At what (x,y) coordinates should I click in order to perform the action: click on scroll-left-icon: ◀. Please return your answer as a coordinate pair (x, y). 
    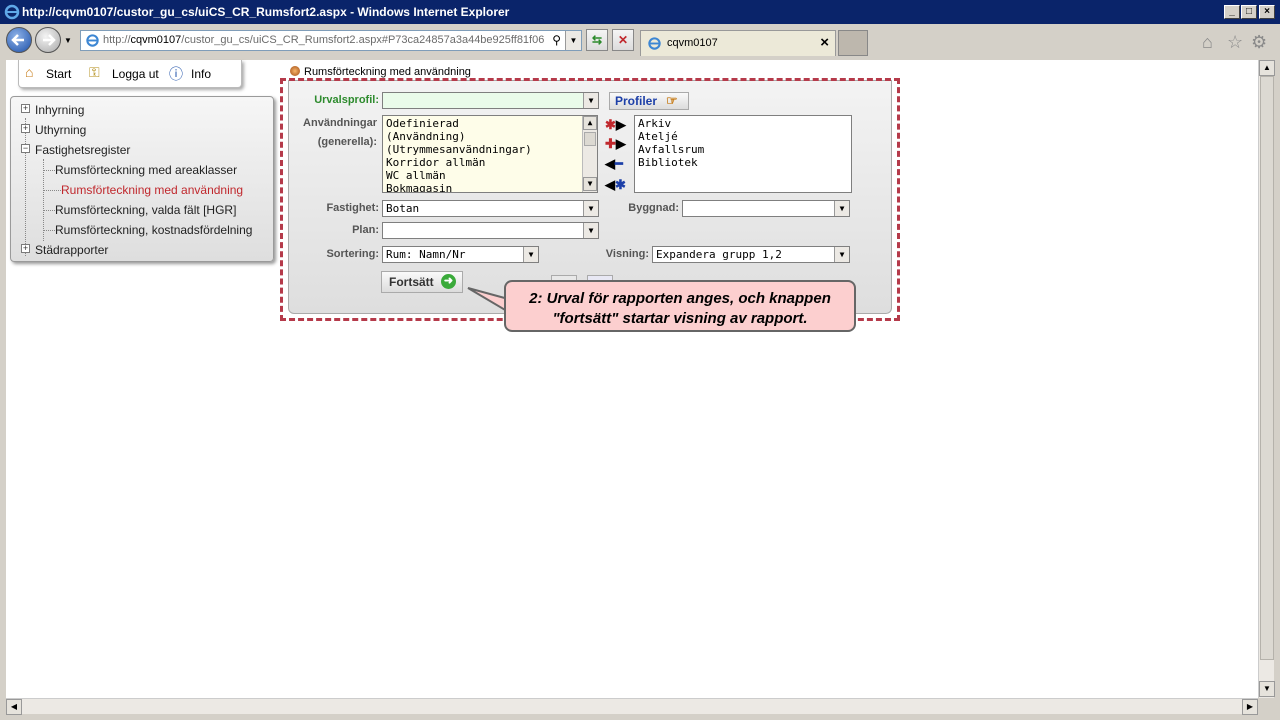
    Looking at the image, I should click on (14, 707).